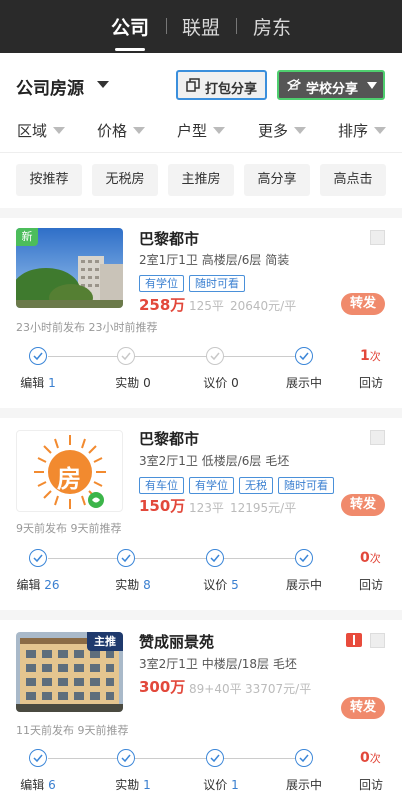  I want to click on filter-sort: 排序, so click(362, 130).